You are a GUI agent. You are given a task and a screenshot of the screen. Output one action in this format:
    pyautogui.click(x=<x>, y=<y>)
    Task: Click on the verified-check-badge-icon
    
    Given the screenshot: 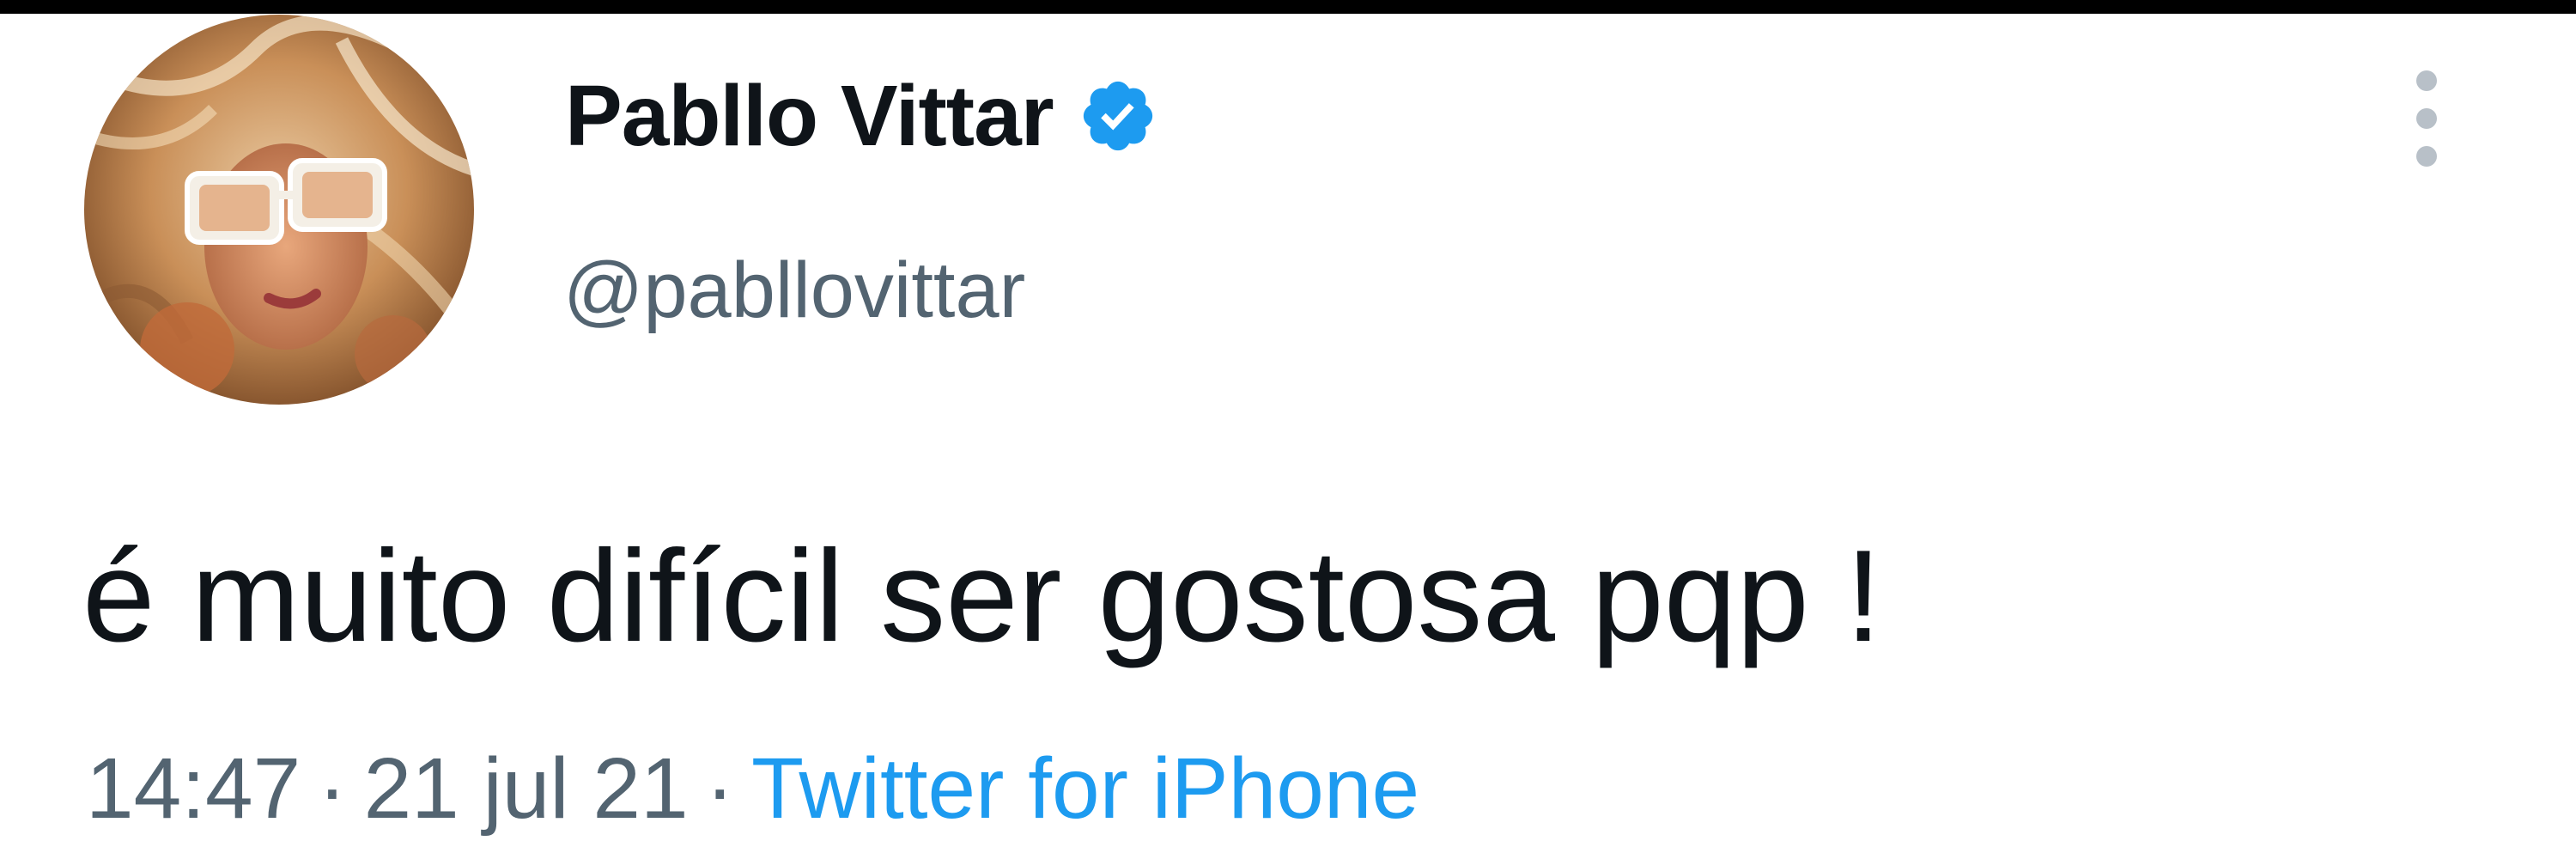 What is the action you would take?
    pyautogui.click(x=1118, y=116)
    